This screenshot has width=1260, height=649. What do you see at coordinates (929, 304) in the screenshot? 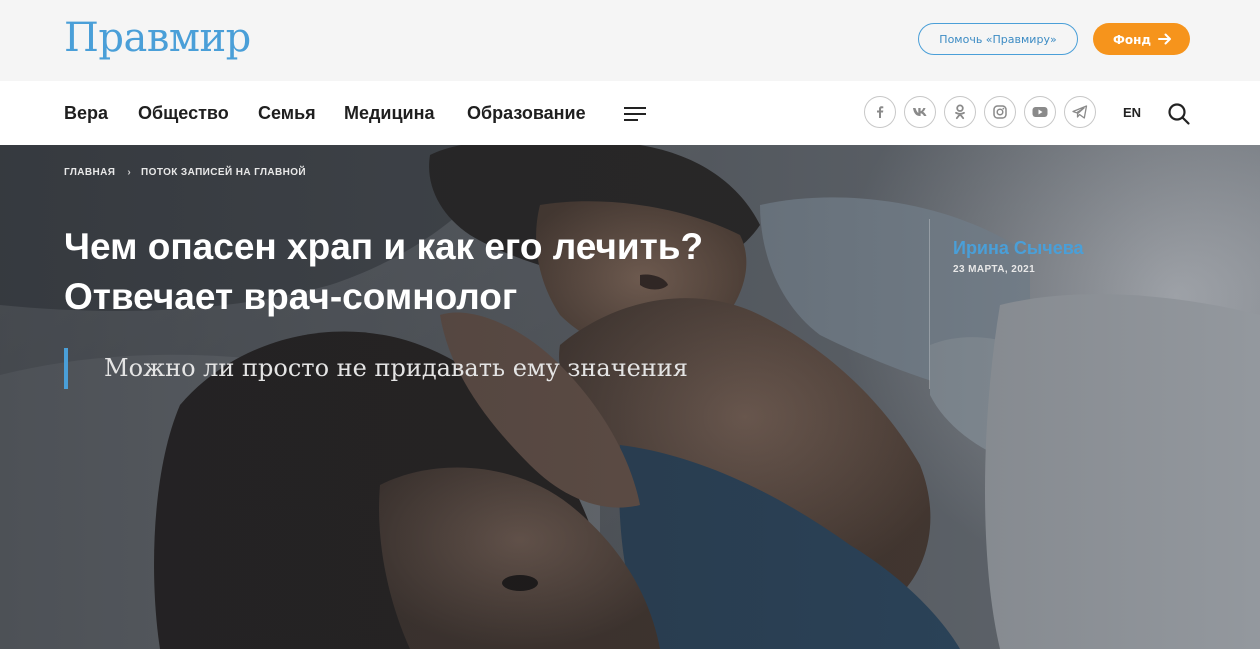
I see `author-divider` at bounding box center [929, 304].